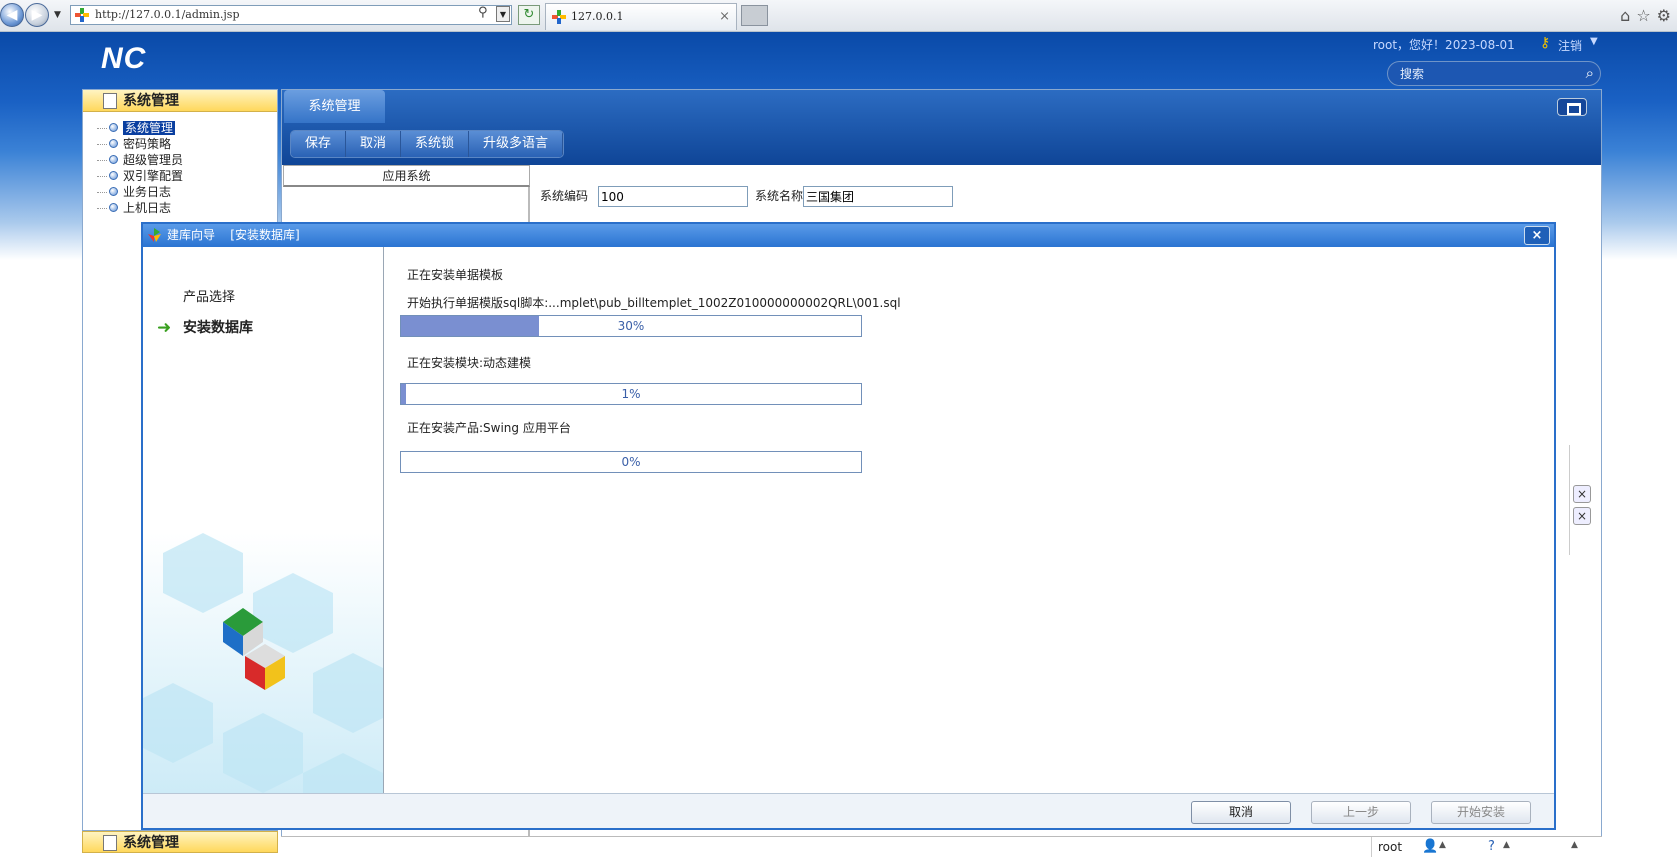  What do you see at coordinates (724, 17) in the screenshot?
I see `tab-close-icon: ×` at bounding box center [724, 17].